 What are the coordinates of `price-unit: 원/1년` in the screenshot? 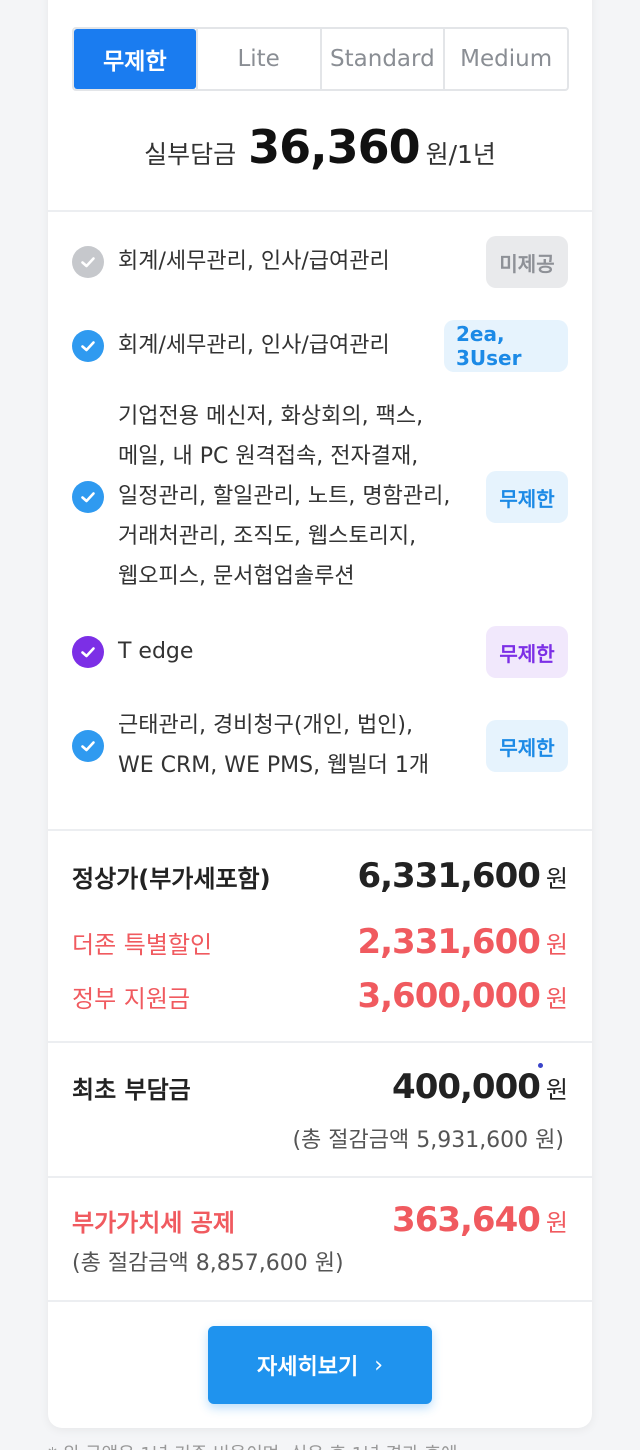 It's located at (460, 154).